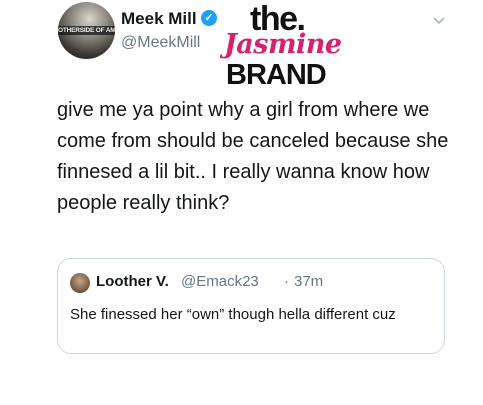 The height and width of the screenshot is (405, 483). Describe the element at coordinates (209, 18) in the screenshot. I see `verified-icon: ✓` at that location.